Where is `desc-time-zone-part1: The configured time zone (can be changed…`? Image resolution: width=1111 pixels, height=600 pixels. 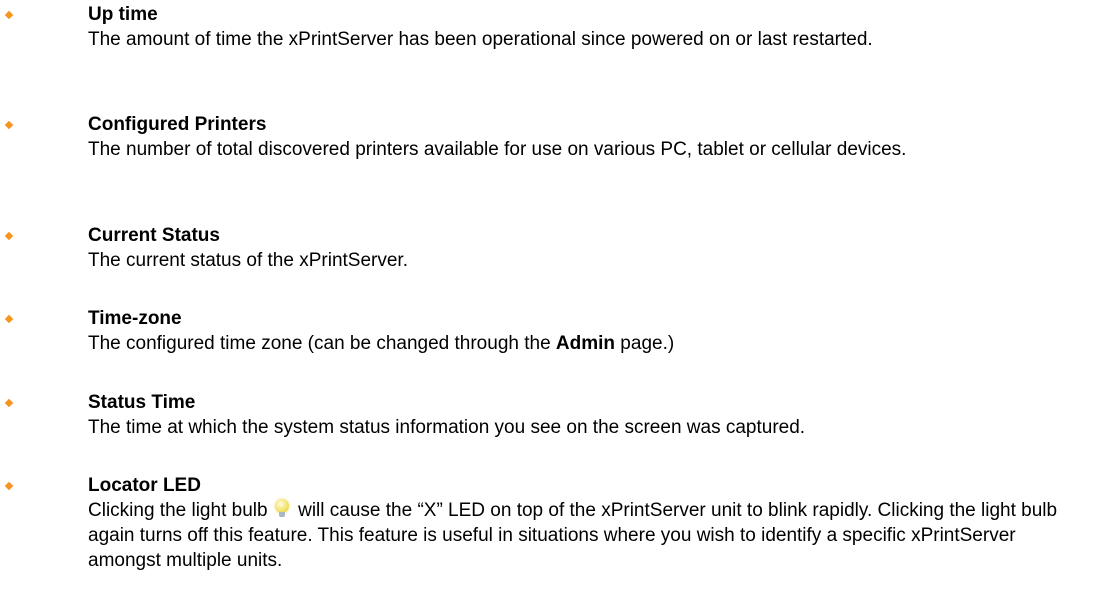 desc-time-zone-part1: The configured time zone (can be changed… is located at coordinates (322, 343).